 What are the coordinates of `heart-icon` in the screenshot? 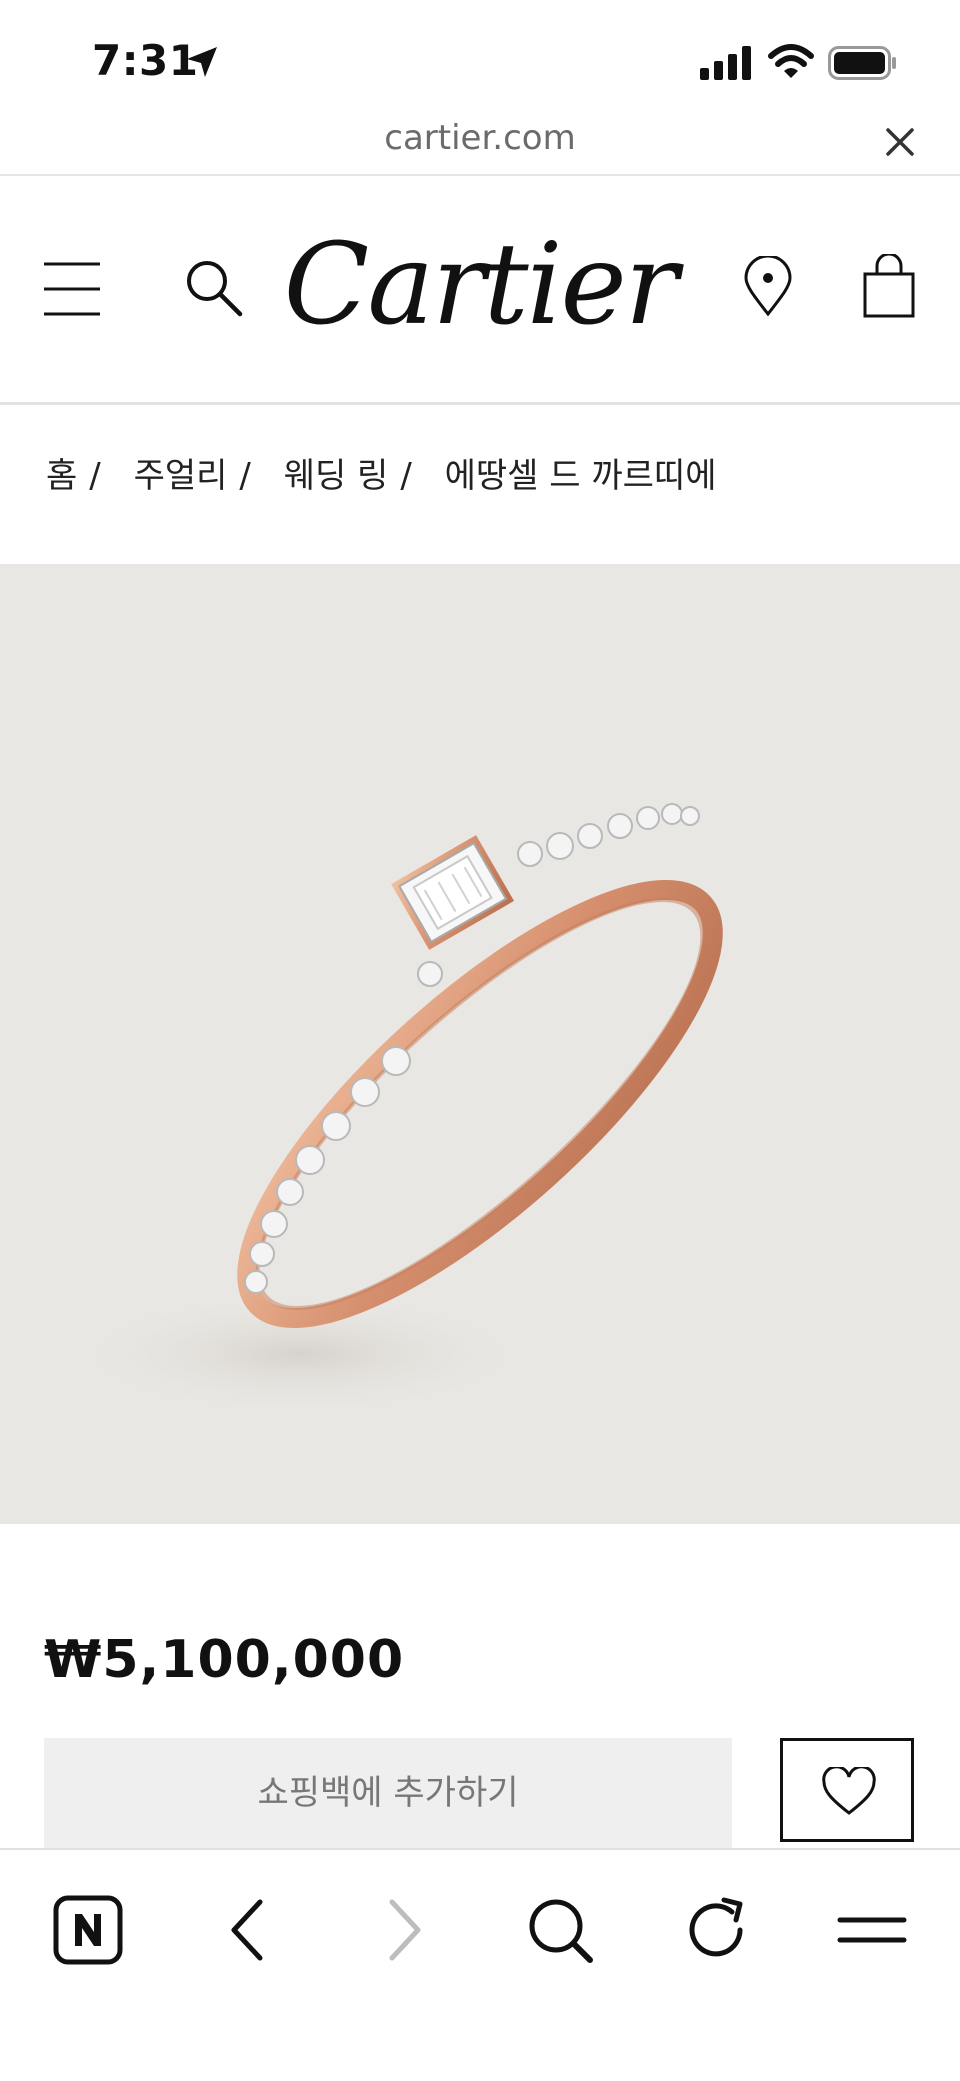 It's located at (849, 1791).